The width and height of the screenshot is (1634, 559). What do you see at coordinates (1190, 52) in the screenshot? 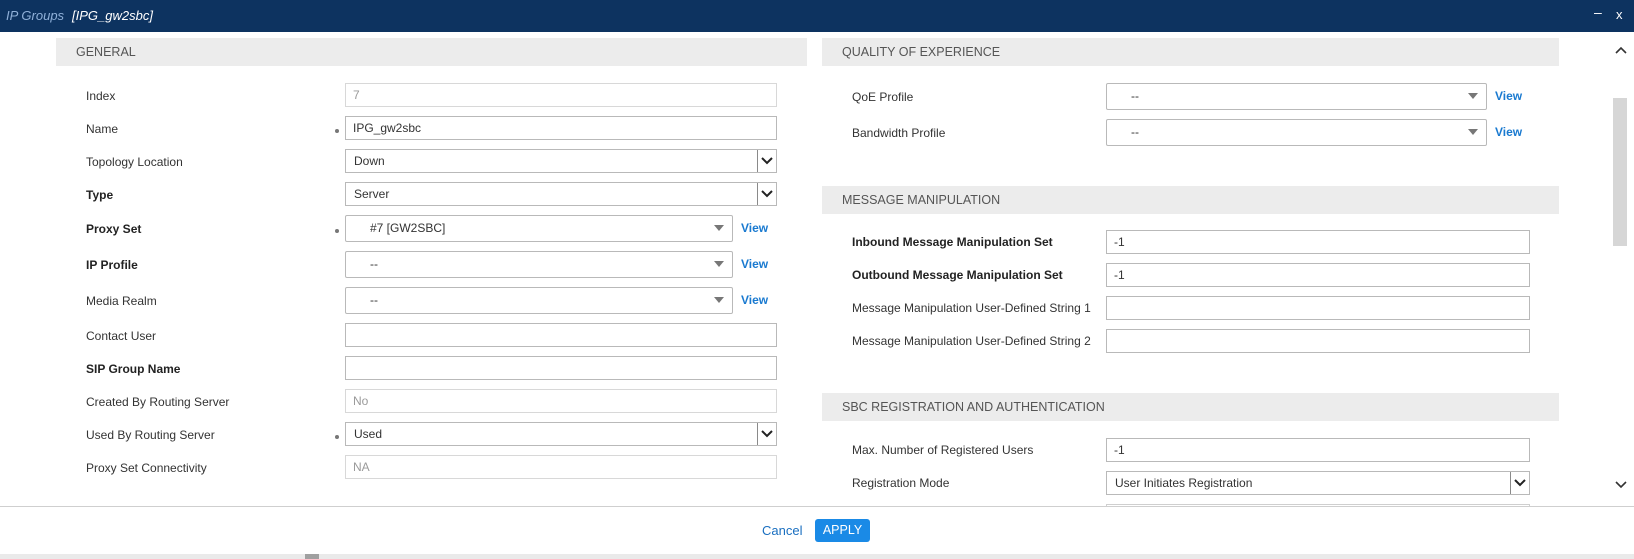
I see `section-qoe-header: QUALITY OF EXPERIENCE` at bounding box center [1190, 52].